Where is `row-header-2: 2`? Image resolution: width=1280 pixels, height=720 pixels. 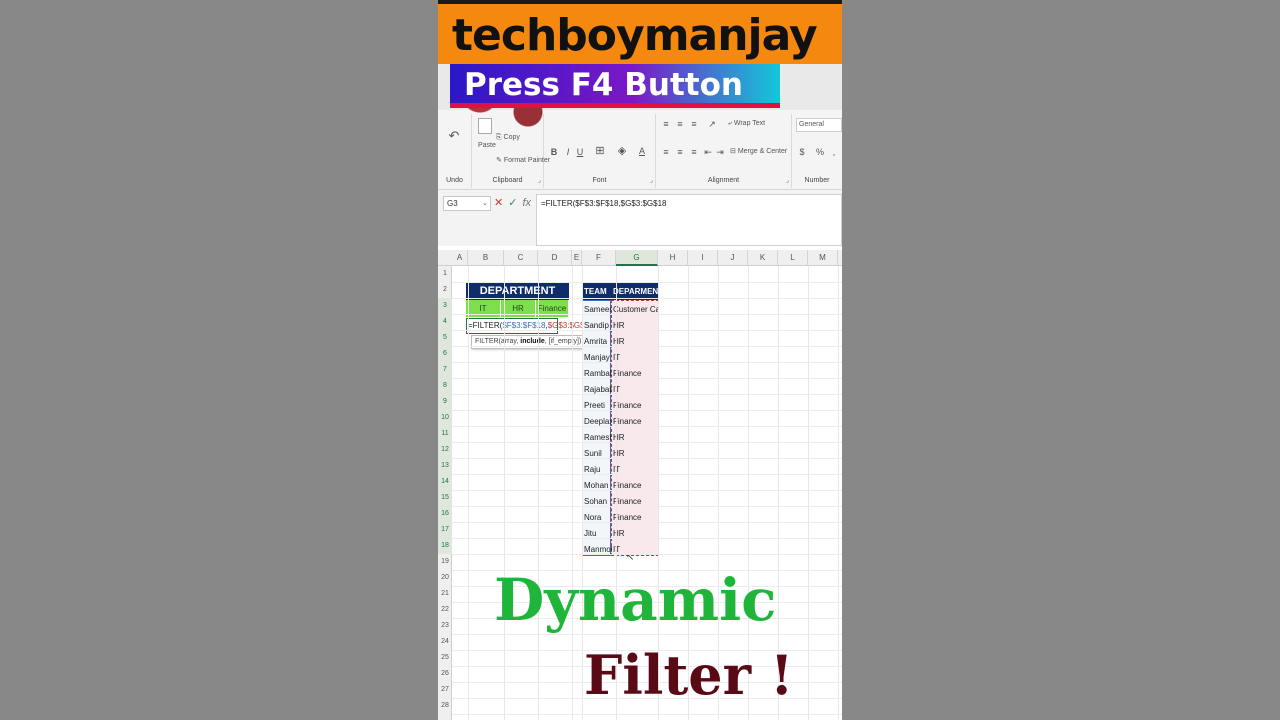 row-header-2: 2 is located at coordinates (445, 290).